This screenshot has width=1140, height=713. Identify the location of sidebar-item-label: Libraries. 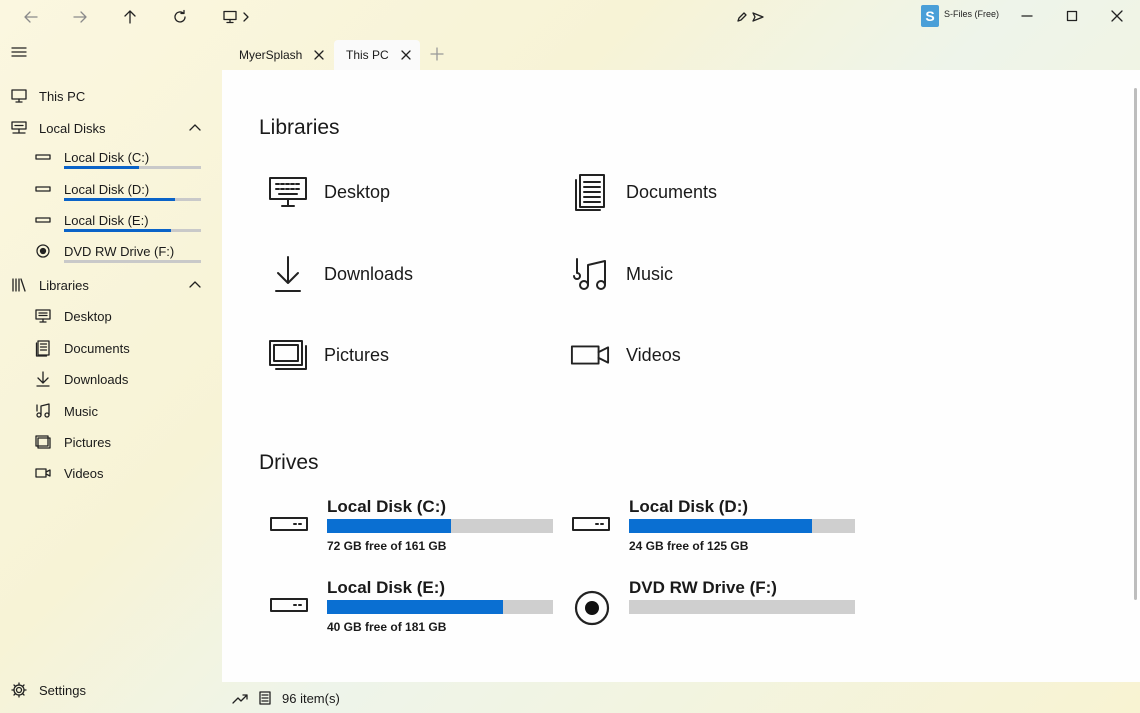
(64, 285).